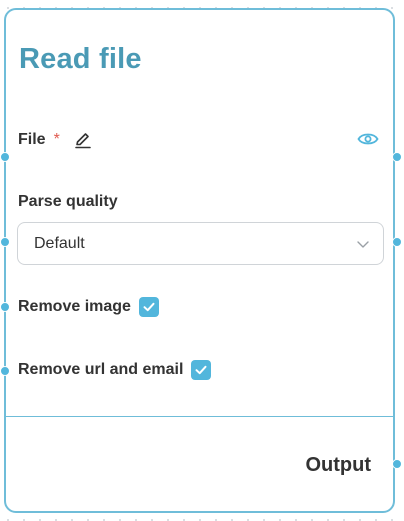 The image size is (404, 521). I want to click on remove-image-row: Remove image, so click(88, 307).